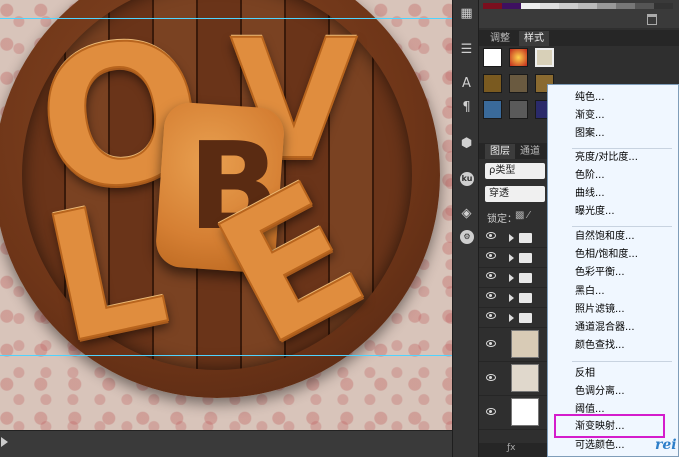  I want to click on layer-list, so click(513, 335).